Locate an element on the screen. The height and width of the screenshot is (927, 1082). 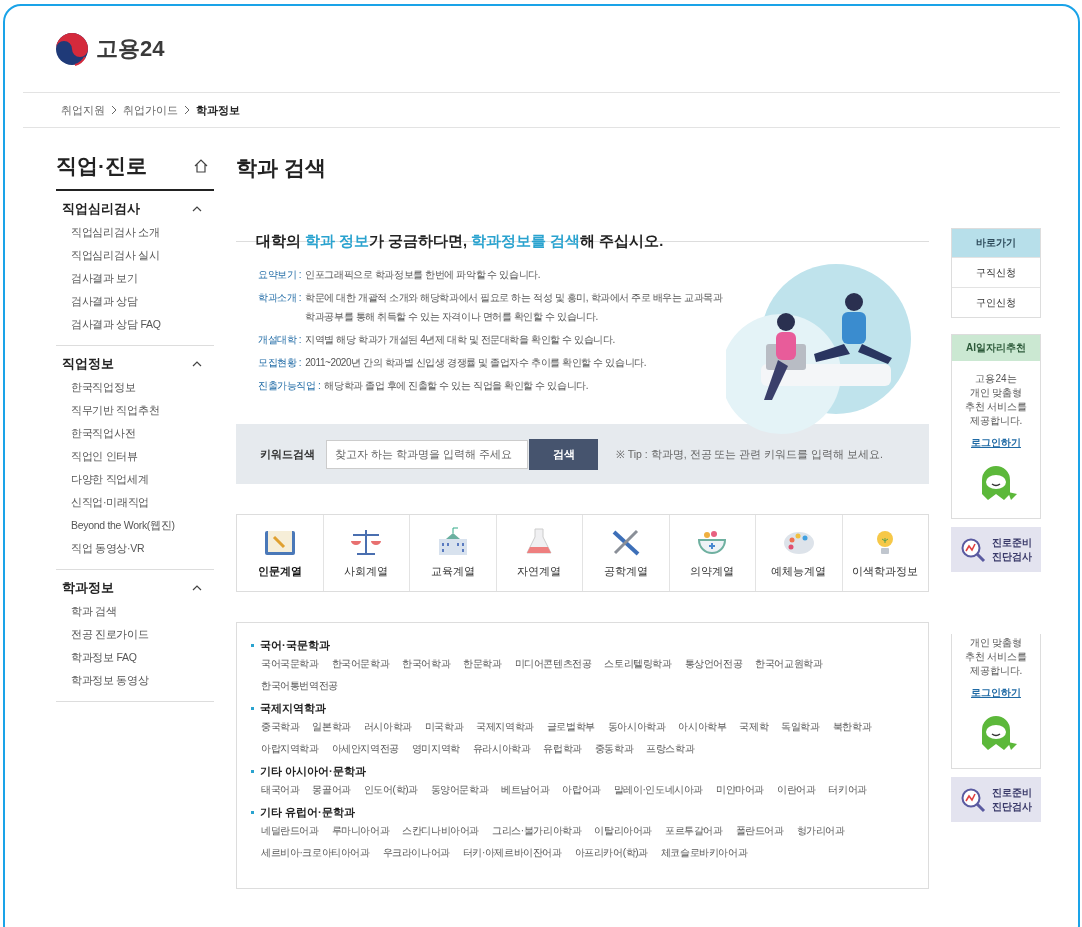
department-link: 한국어통번역전공 is located at coordinates (299, 686).